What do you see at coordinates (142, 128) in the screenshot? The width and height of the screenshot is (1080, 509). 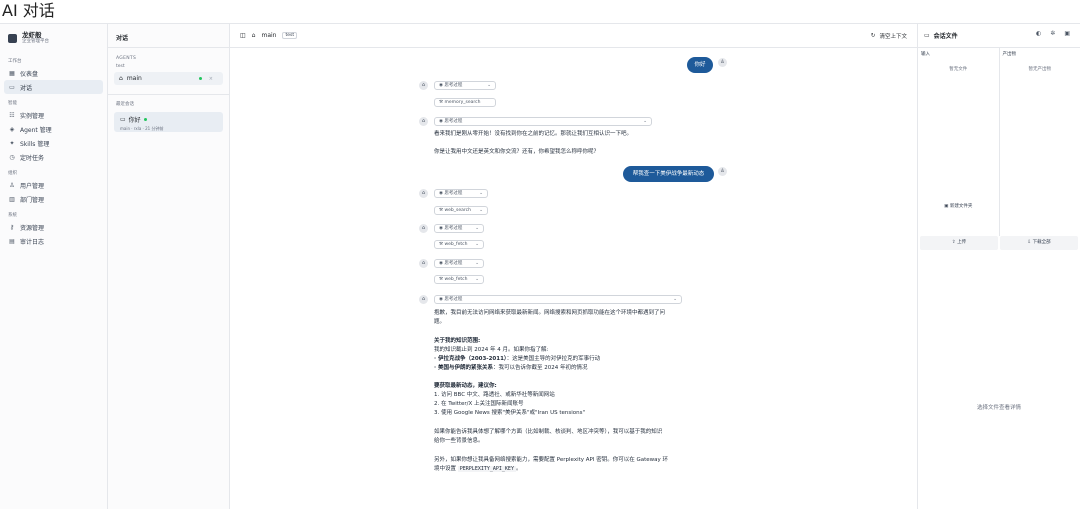 I see `recent-session-meta: main · rxla · 21 分钟前` at bounding box center [142, 128].